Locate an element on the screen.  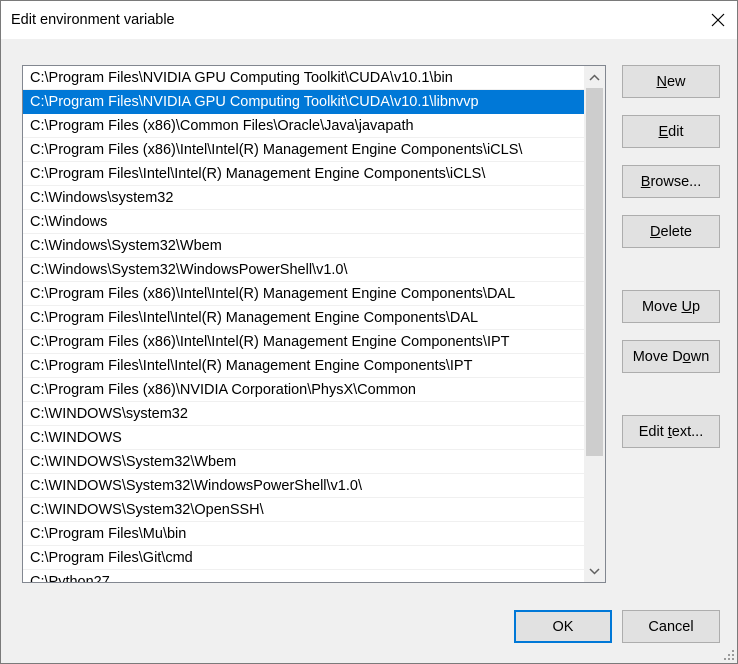
path-entry: C:\Windows\system32 is located at coordinates (303, 198).